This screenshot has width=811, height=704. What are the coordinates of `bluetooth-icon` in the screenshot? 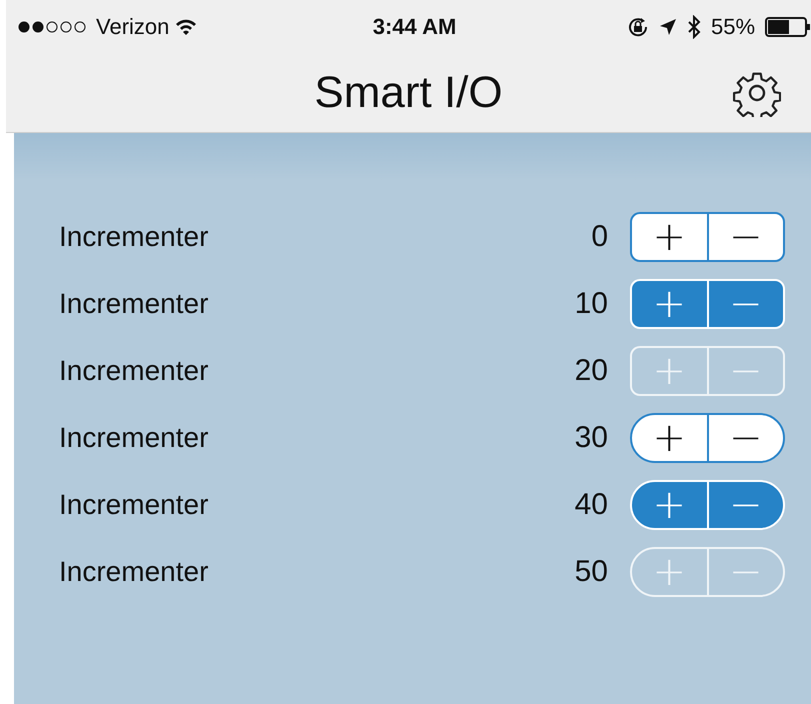 It's located at (693, 27).